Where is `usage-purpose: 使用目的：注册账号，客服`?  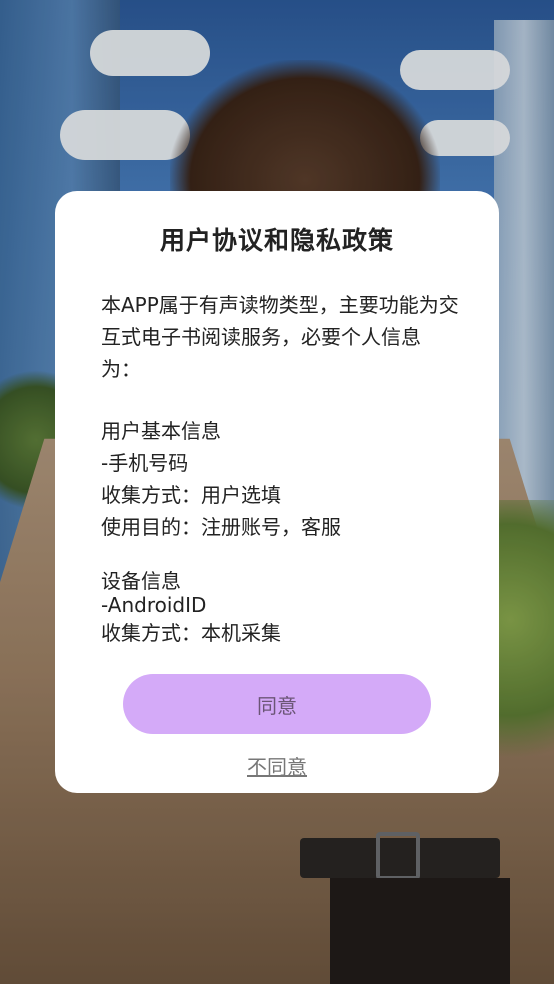 usage-purpose: 使用目的：注册账号，客服 is located at coordinates (221, 527).